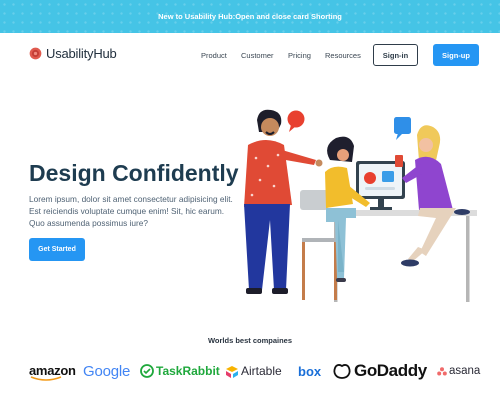  What do you see at coordinates (347, 209) in the screenshot?
I see `seated-woman` at bounding box center [347, 209].